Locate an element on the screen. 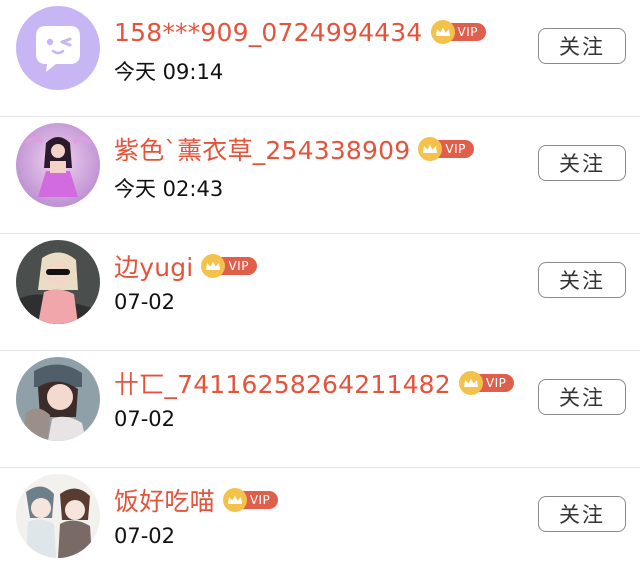  username: 饭好吃喵 is located at coordinates (164, 500).